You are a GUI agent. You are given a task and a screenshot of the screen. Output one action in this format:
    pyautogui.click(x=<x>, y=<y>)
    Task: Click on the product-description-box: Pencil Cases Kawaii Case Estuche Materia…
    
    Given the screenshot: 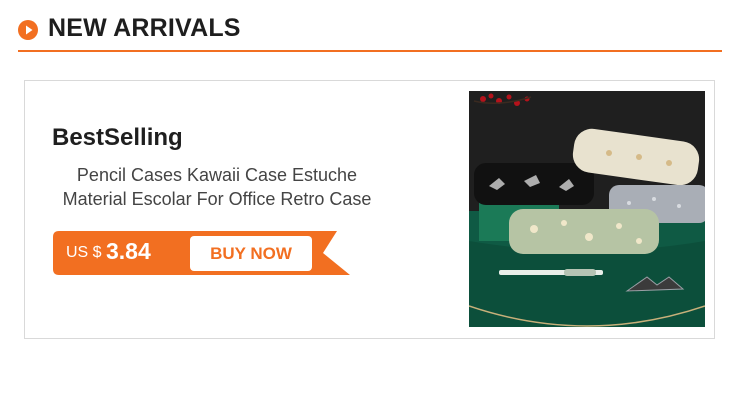 What is the action you would take?
    pyautogui.click(x=217, y=189)
    